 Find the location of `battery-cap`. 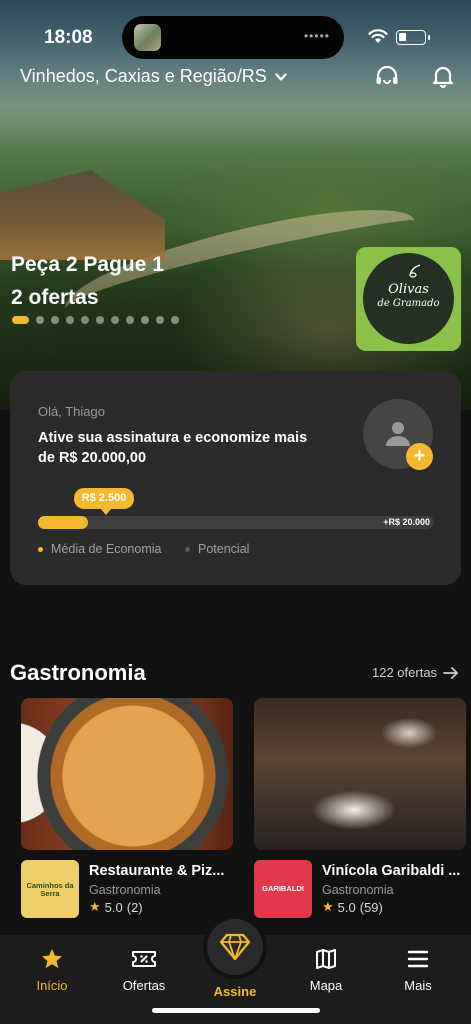

battery-cap is located at coordinates (429, 37).